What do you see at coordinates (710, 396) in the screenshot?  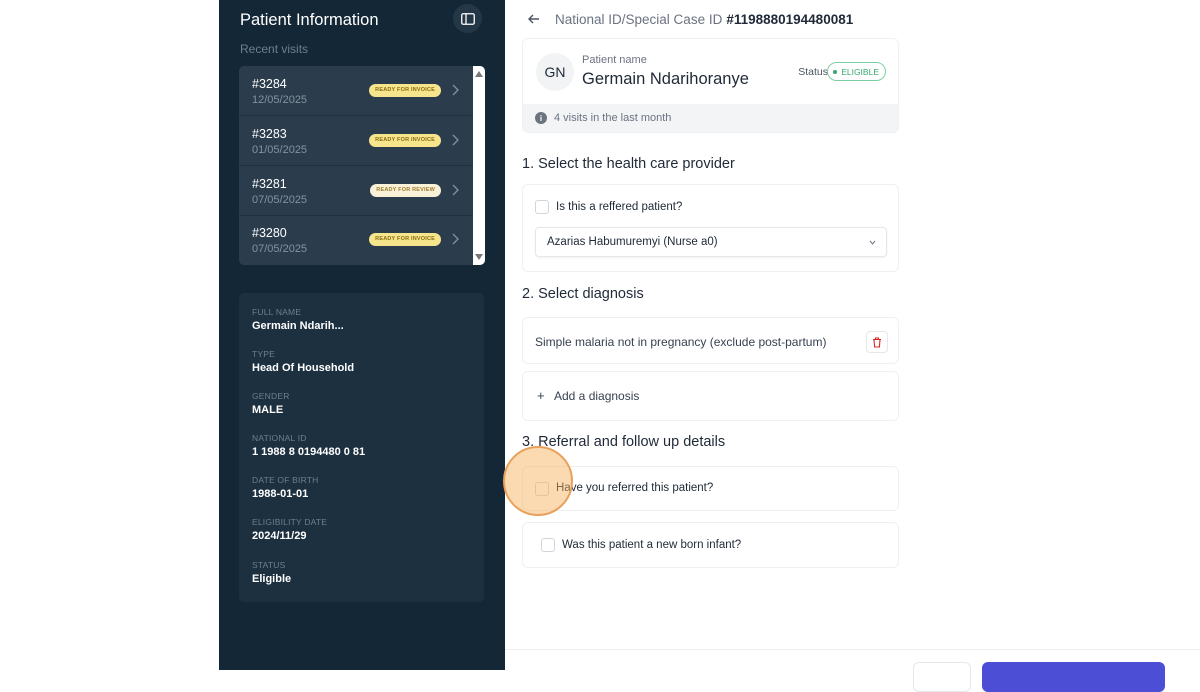 I see `add-diagnosis-button: + Add a diagnosis` at bounding box center [710, 396].